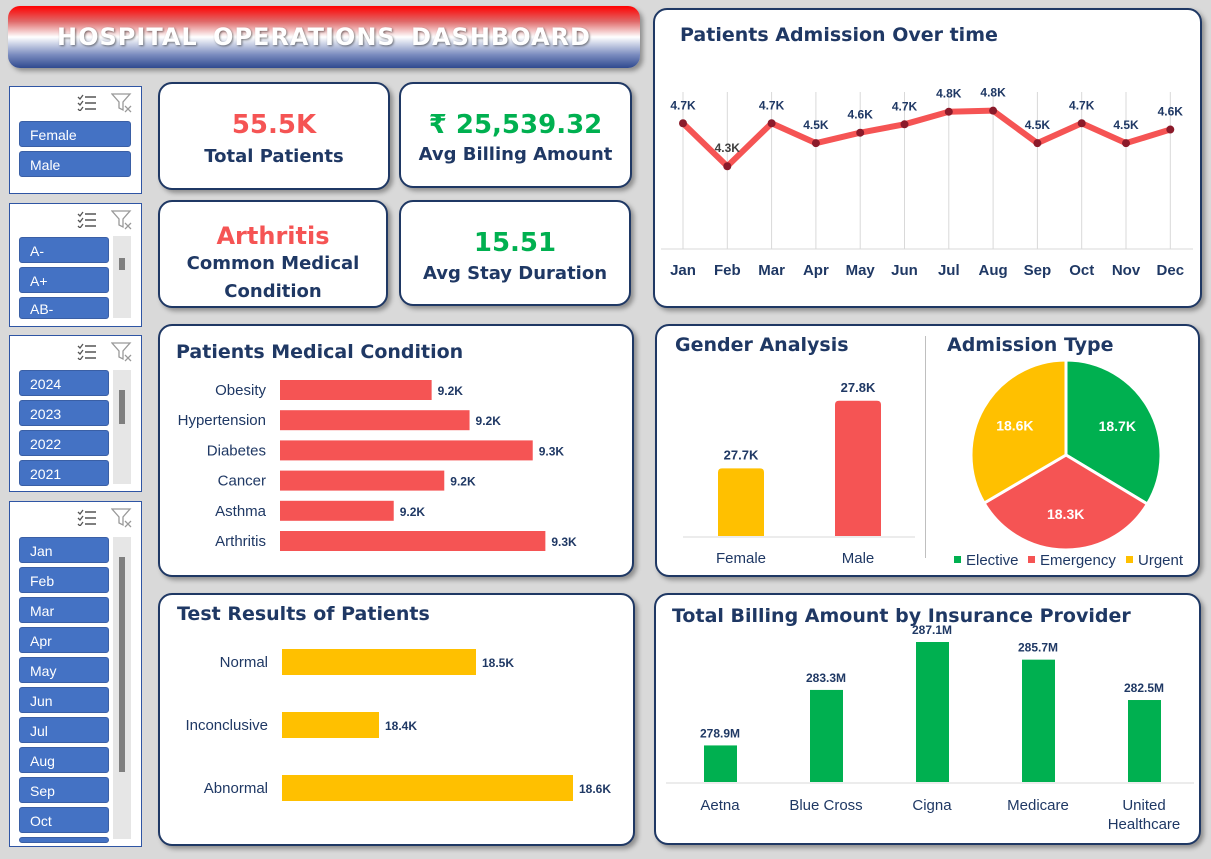 This screenshot has width=1211, height=859. I want to click on data-label: 4.3K, so click(728, 148).